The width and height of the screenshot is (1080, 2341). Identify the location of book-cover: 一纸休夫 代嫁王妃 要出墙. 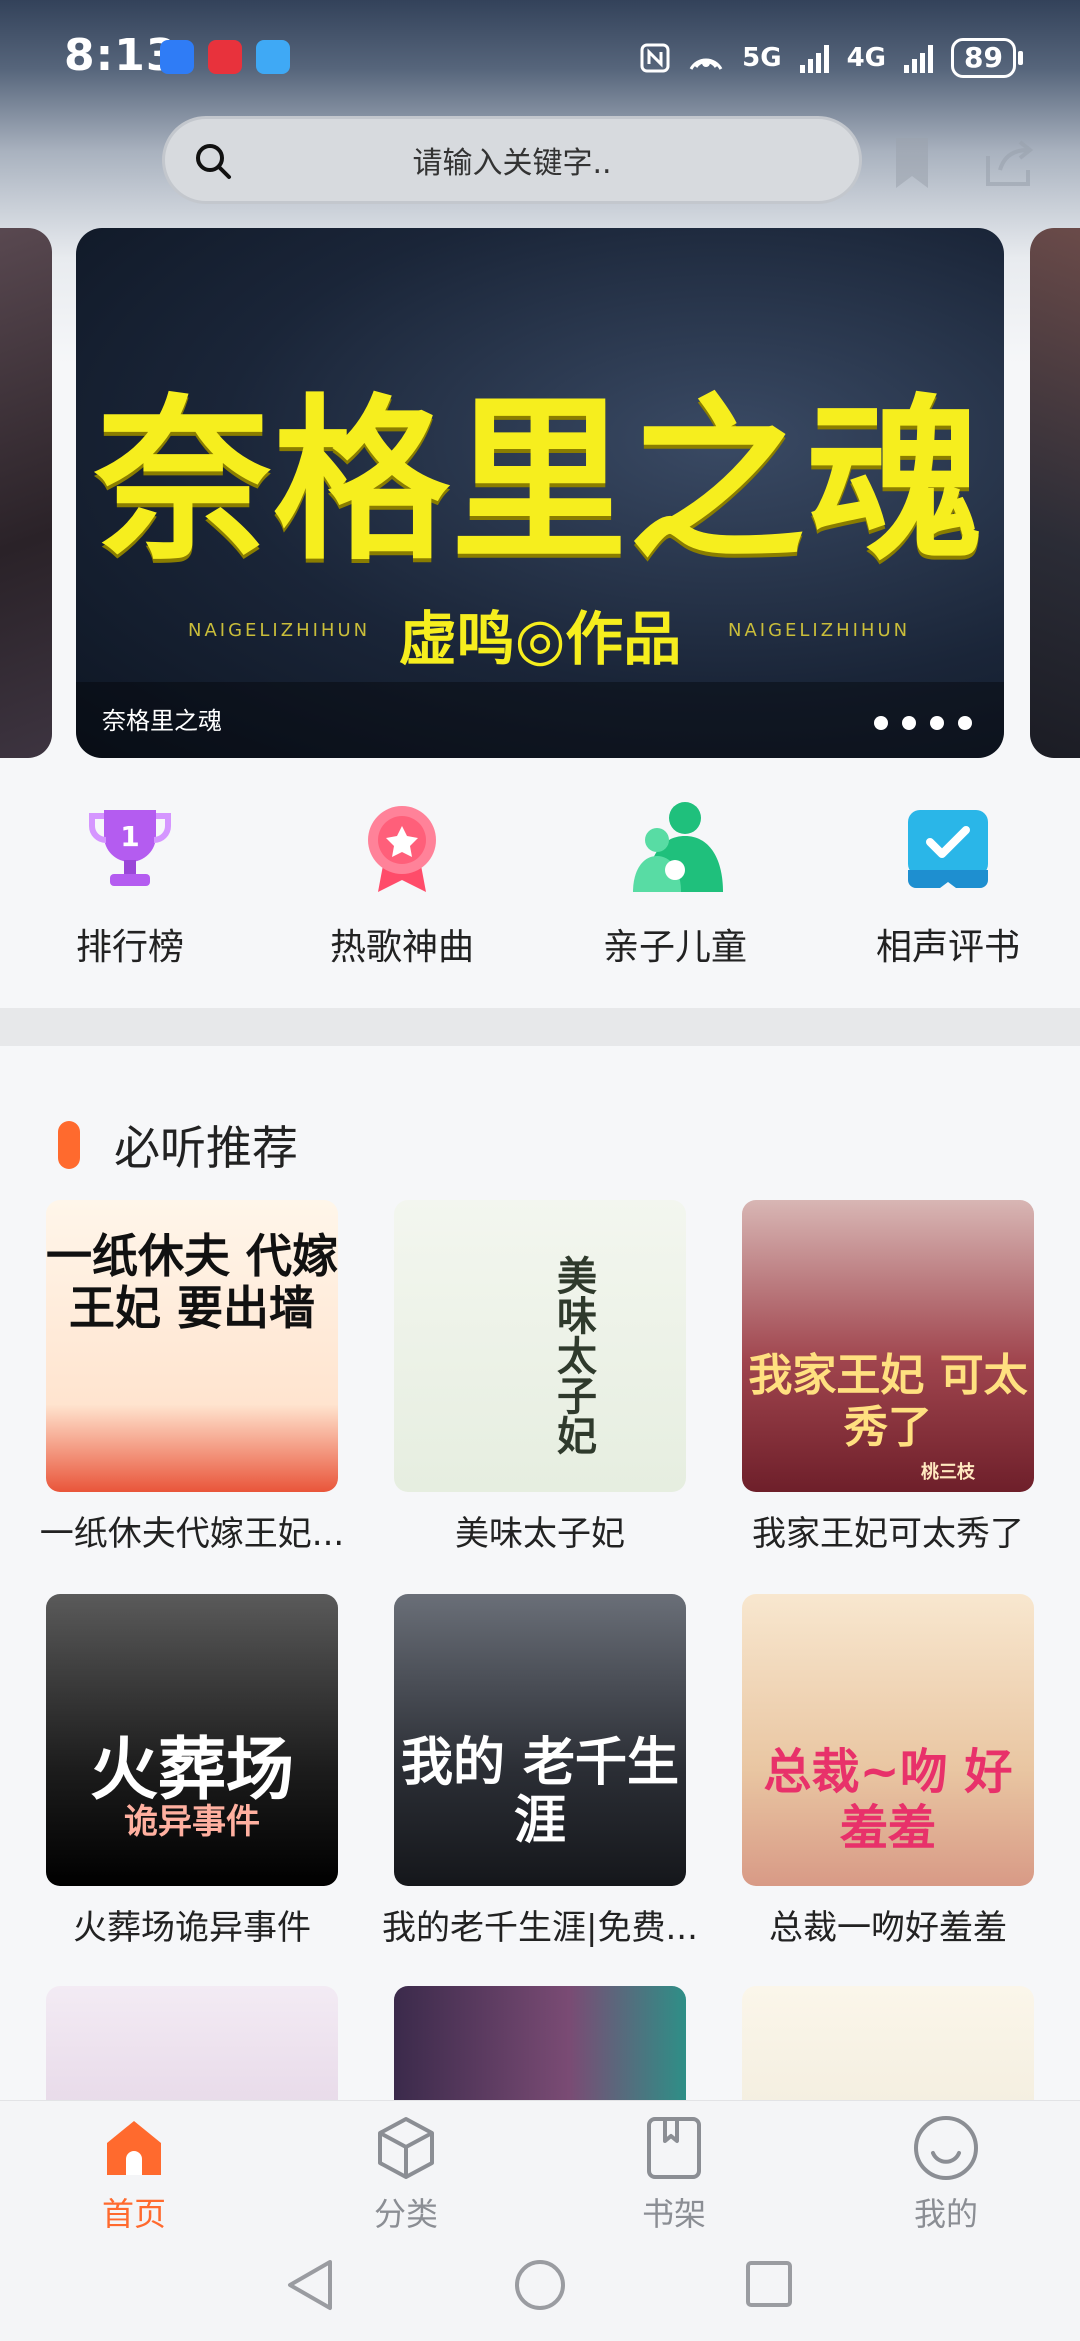
(192, 1346).